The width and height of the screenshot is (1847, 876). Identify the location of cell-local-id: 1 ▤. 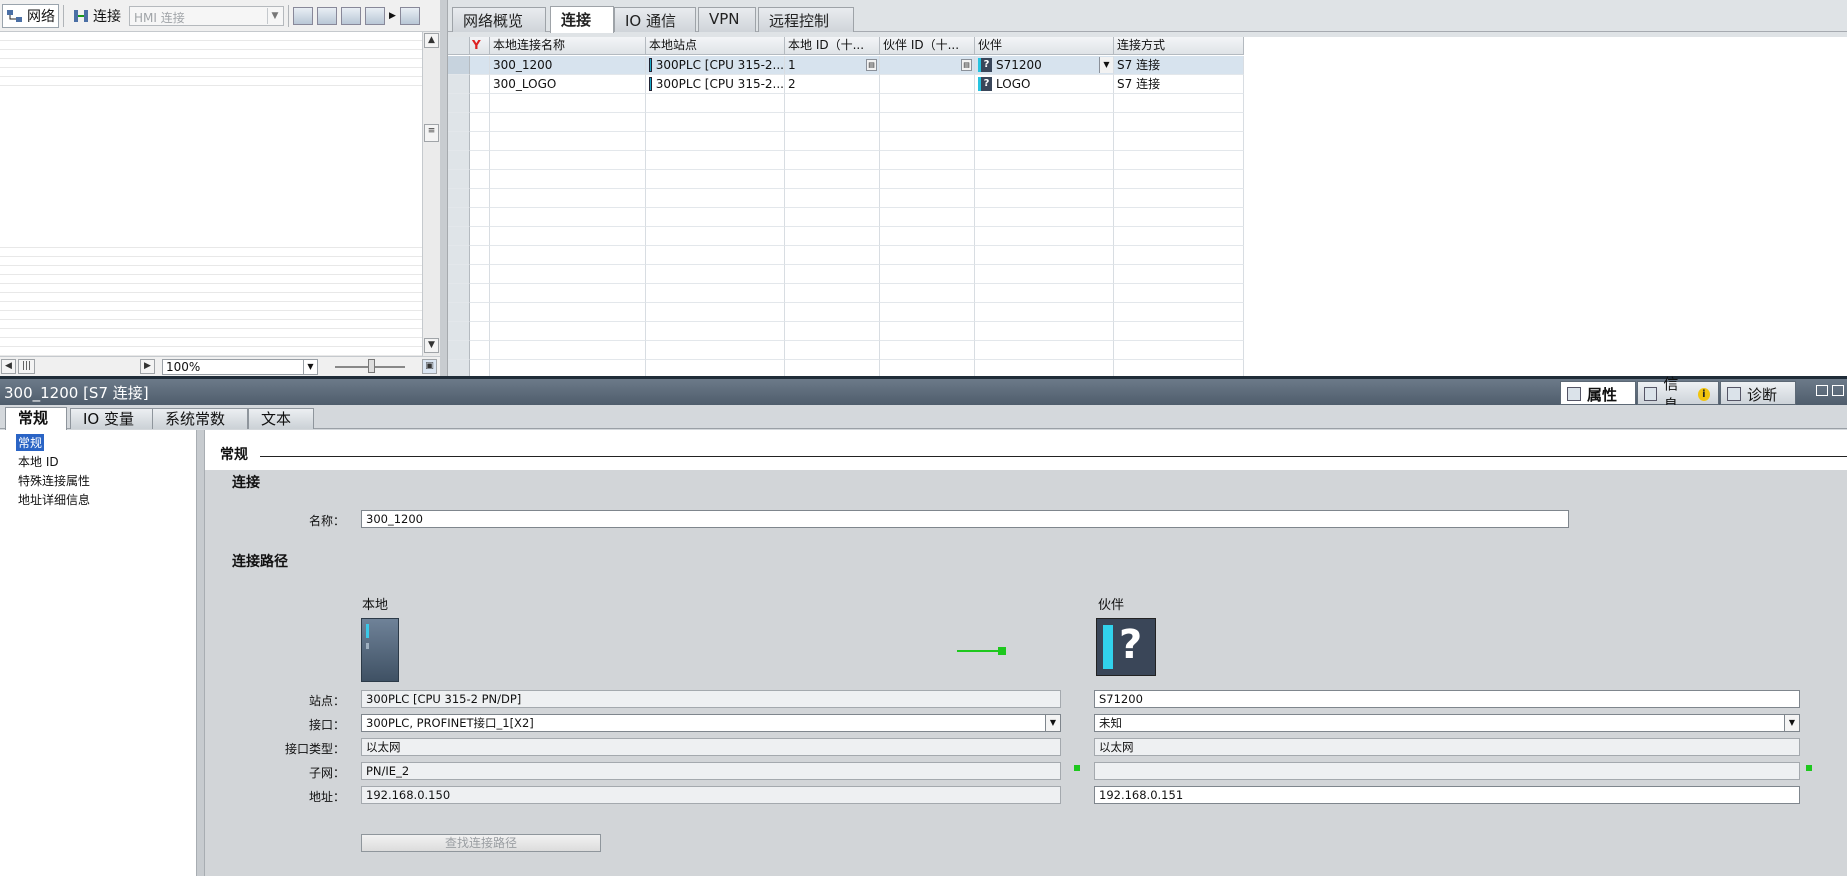
(832, 65).